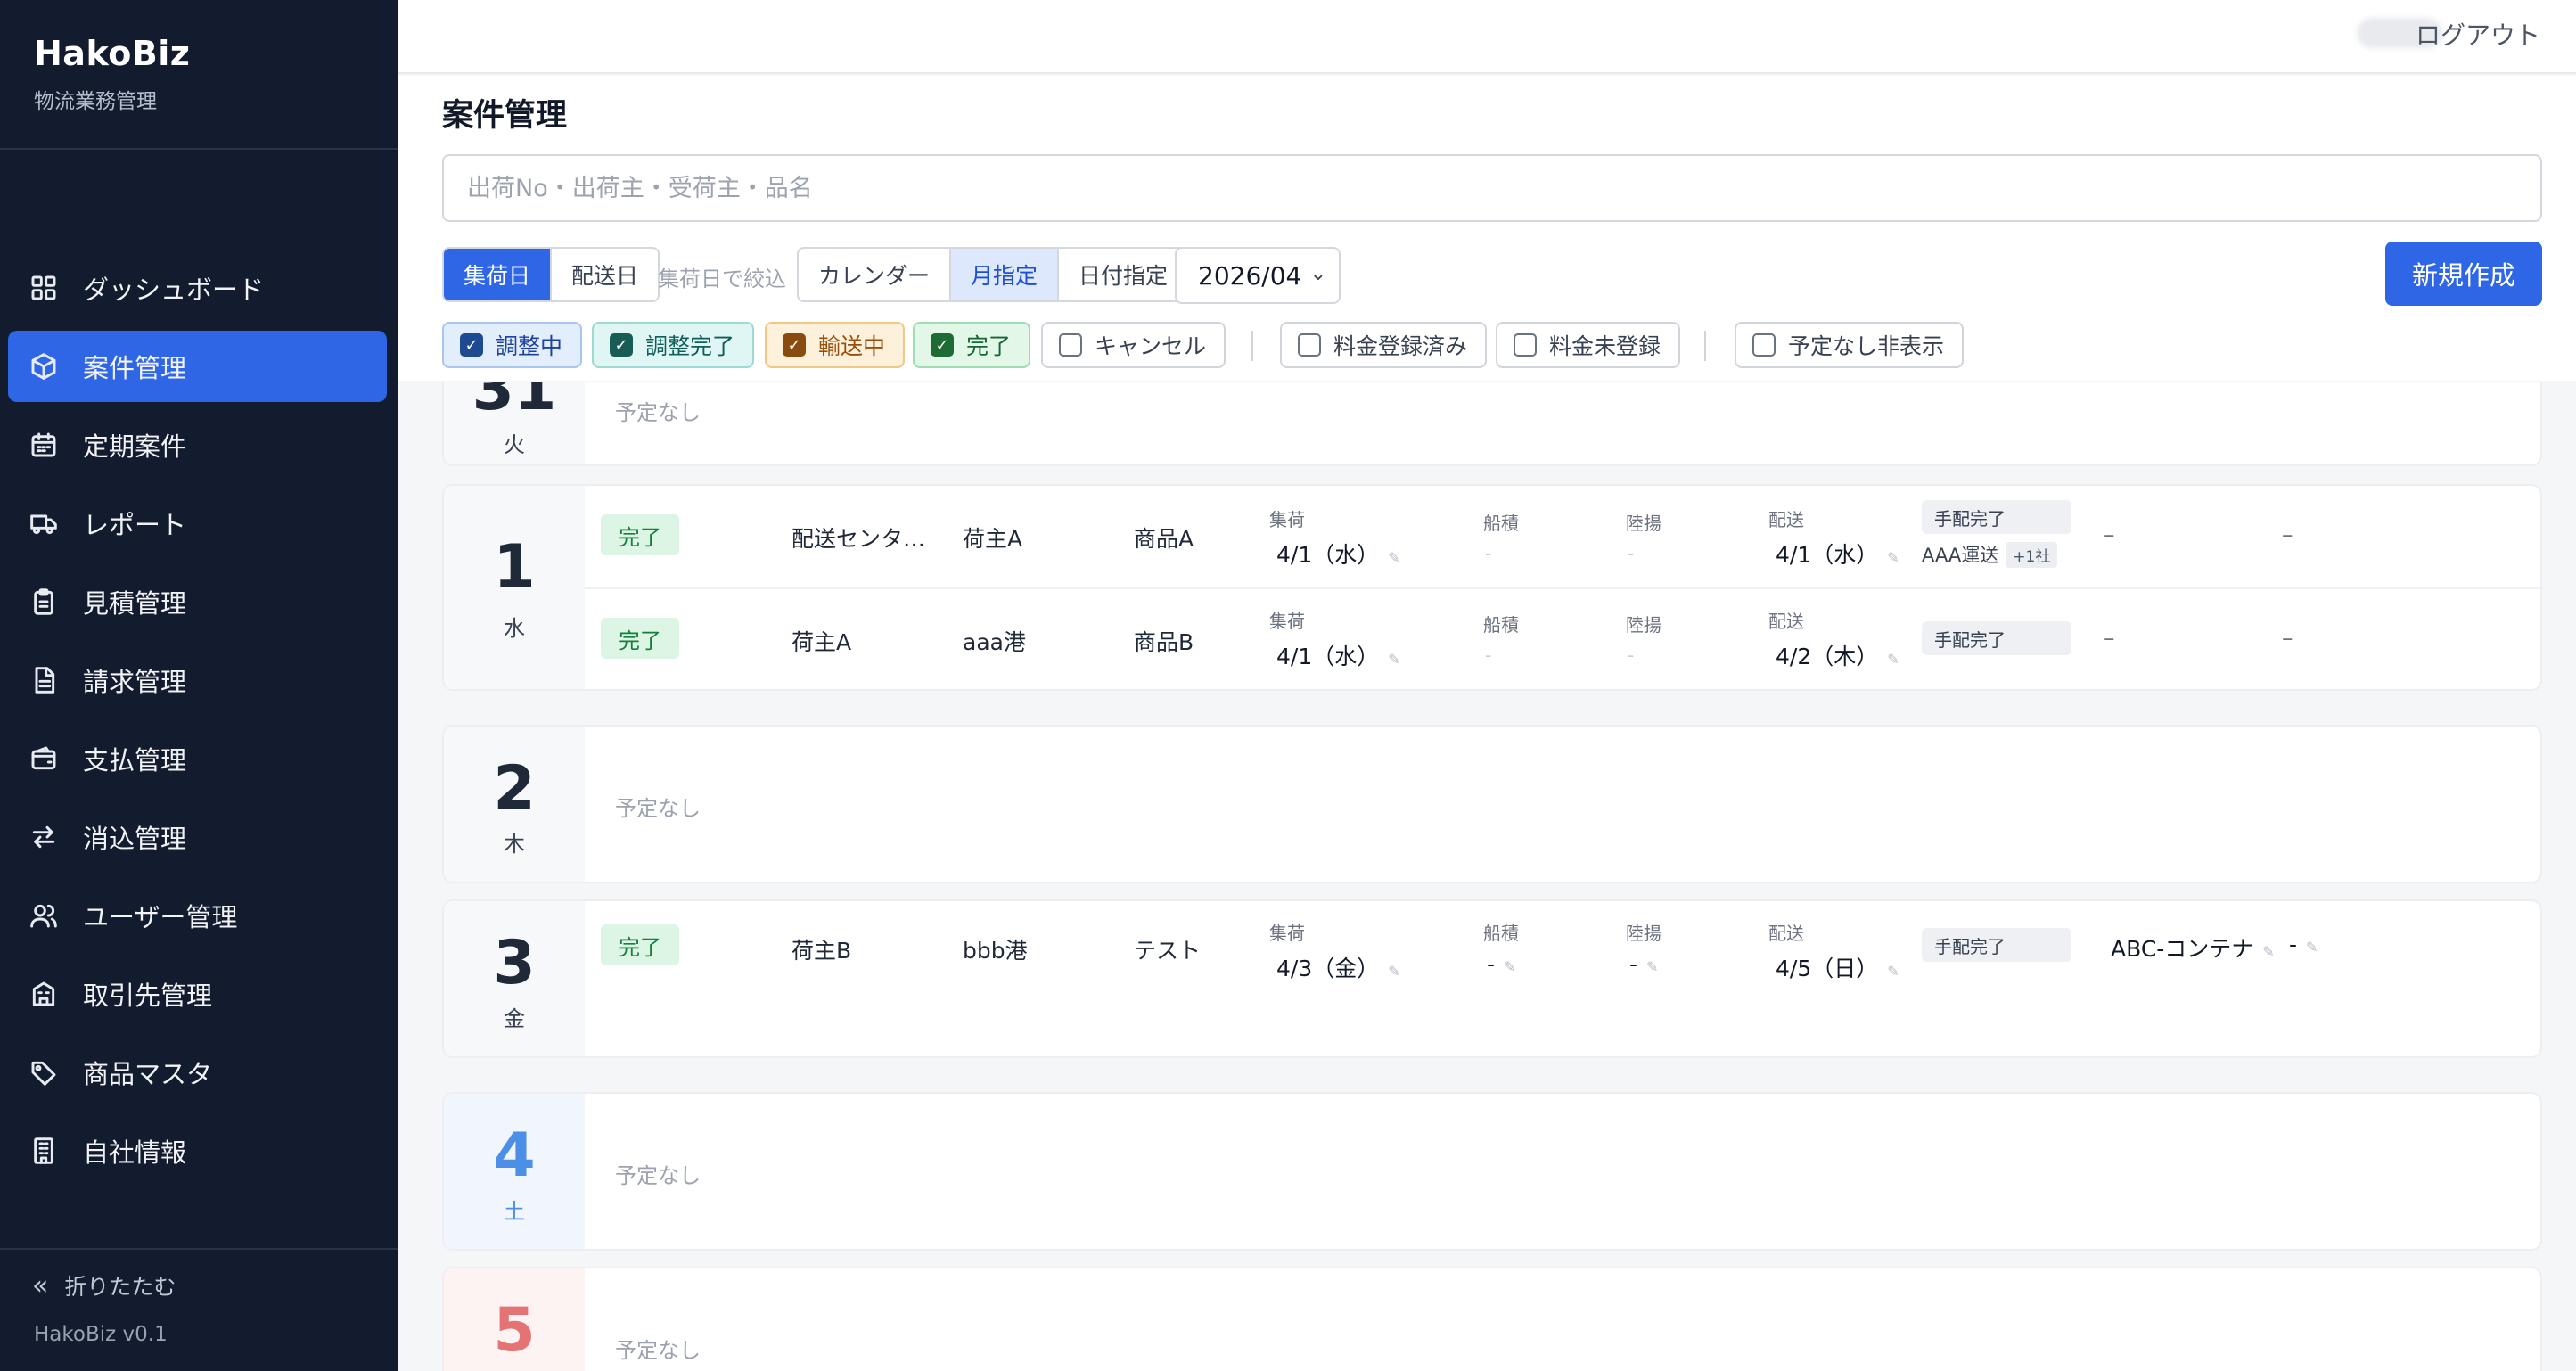 The image size is (2576, 1371). Describe the element at coordinates (2032, 555) in the screenshot. I see `carrier-extra-badge: +1社` at that location.